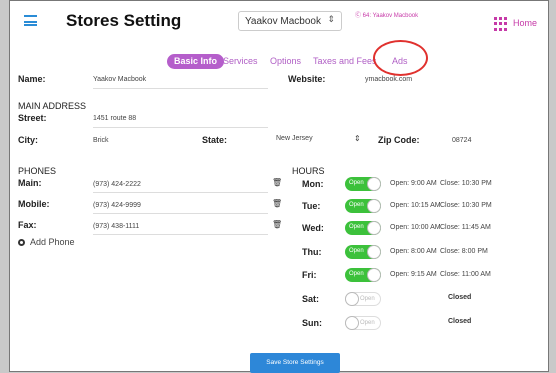  Describe the element at coordinates (117, 205) in the screenshot. I see `phone-mobile-input: (973) 424-9999` at that location.